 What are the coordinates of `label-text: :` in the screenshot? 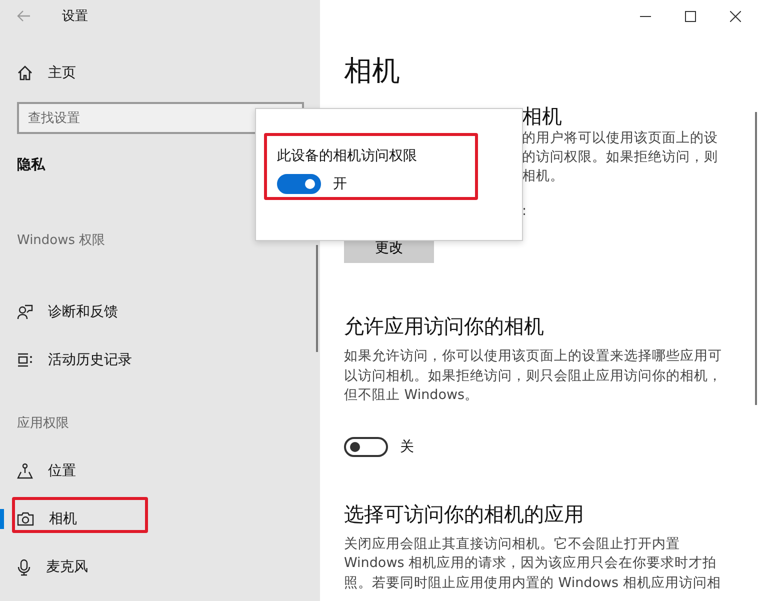 It's located at (525, 211).